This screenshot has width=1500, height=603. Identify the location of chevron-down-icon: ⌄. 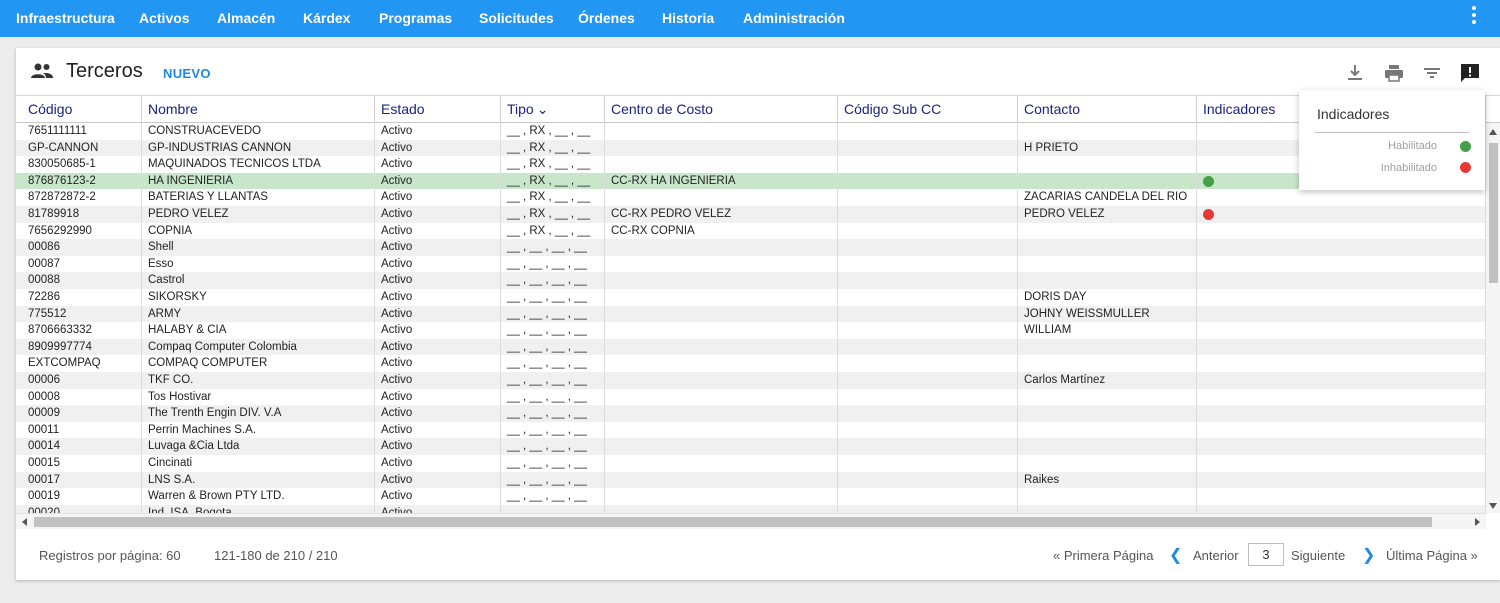
(543, 109).